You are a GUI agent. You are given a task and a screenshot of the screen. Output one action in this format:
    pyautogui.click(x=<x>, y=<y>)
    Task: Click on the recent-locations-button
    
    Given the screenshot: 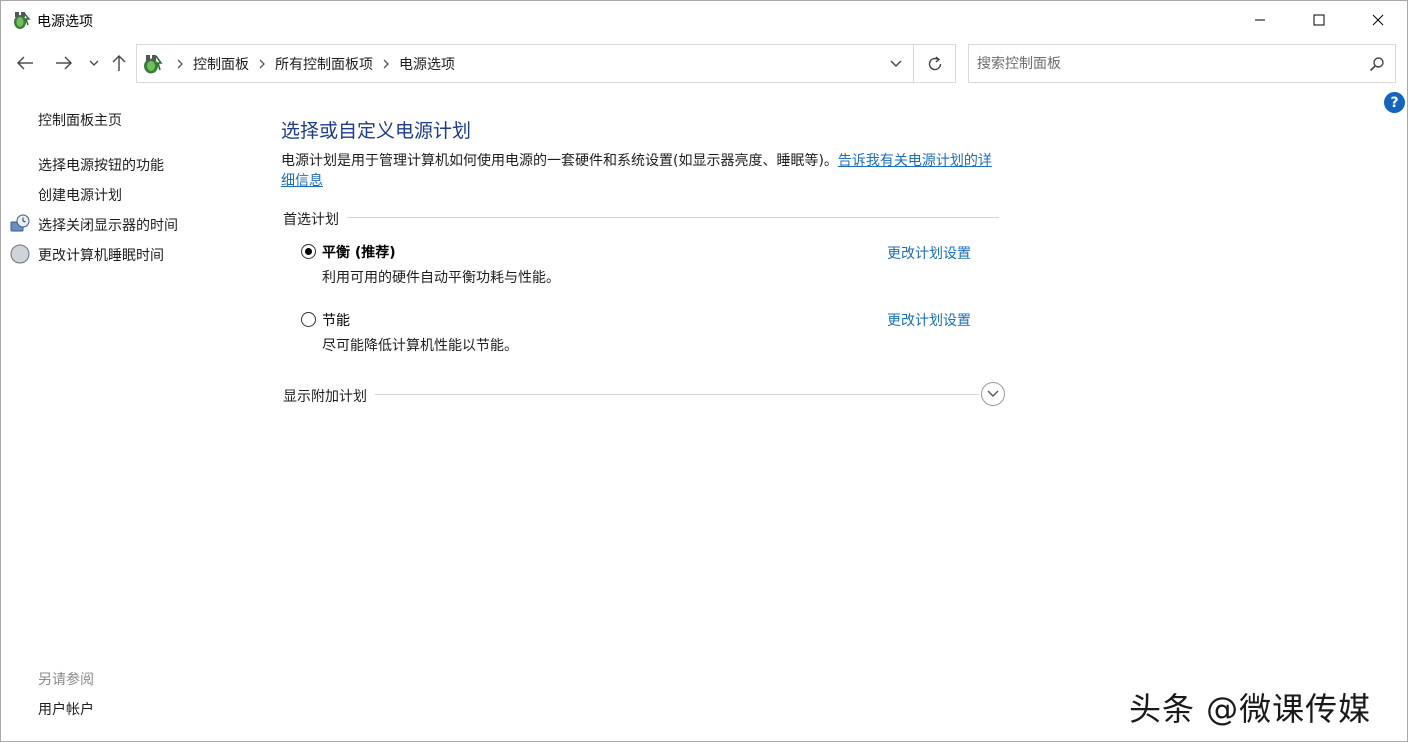 What is the action you would take?
    pyautogui.click(x=94, y=63)
    